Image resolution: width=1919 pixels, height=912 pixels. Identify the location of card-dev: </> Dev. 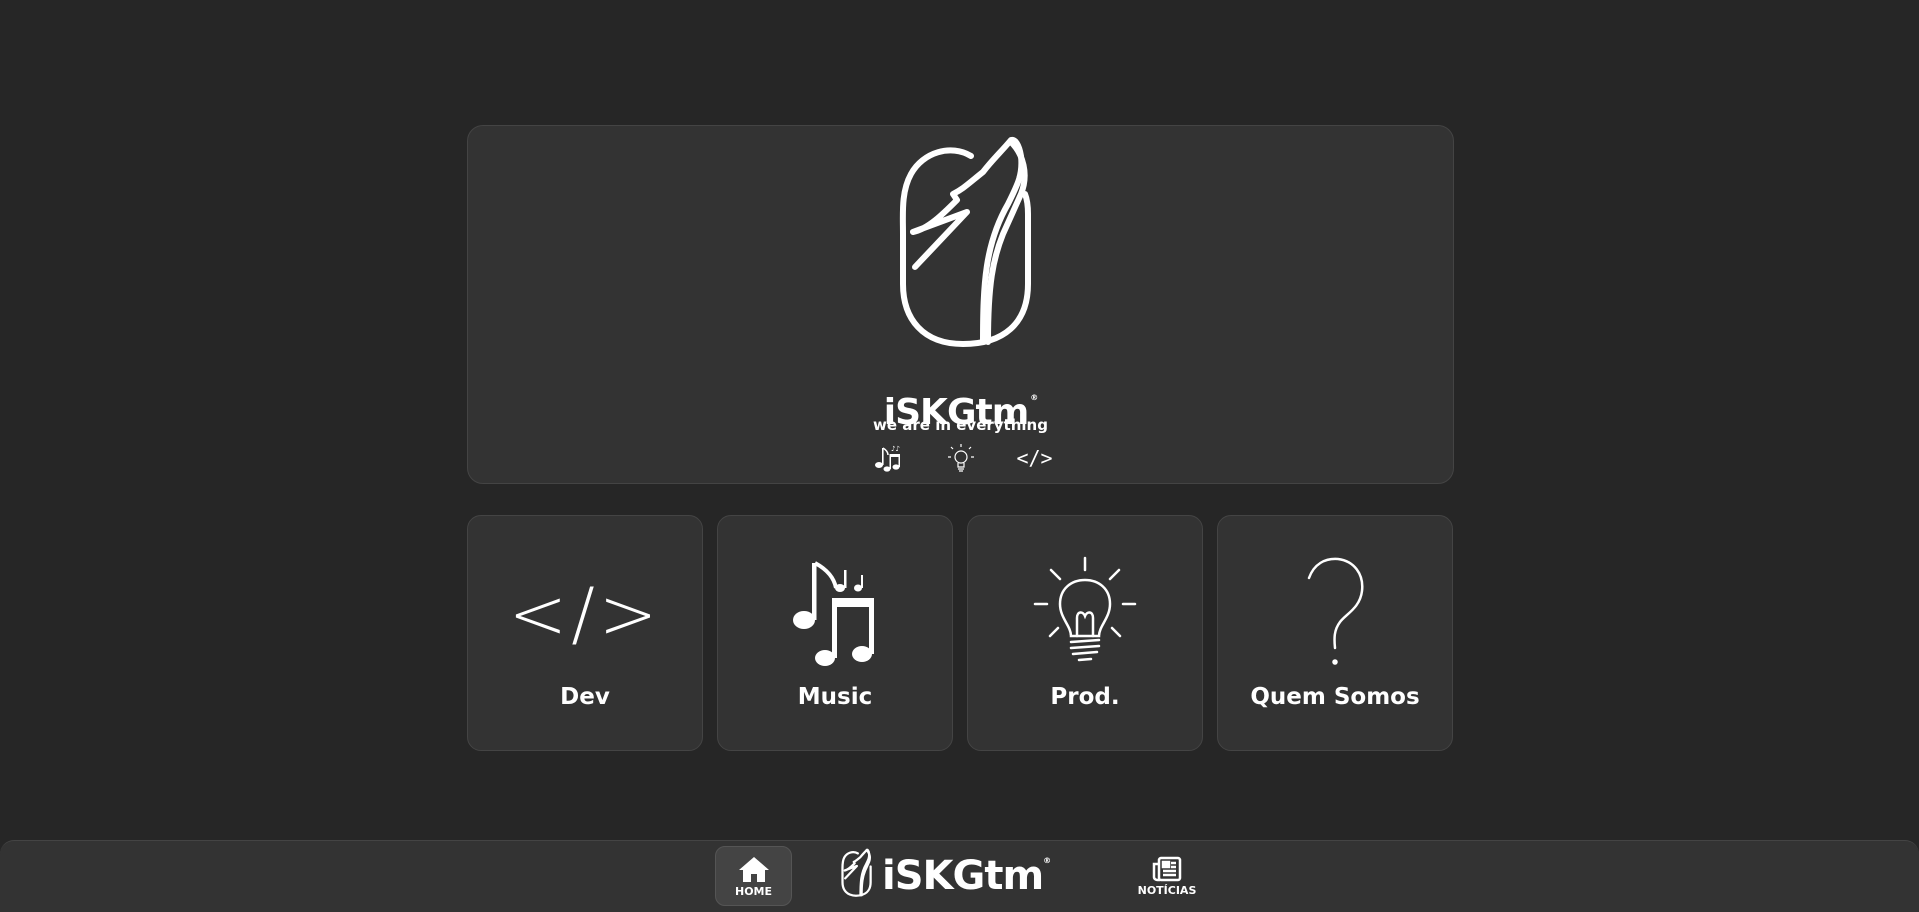
(585, 633).